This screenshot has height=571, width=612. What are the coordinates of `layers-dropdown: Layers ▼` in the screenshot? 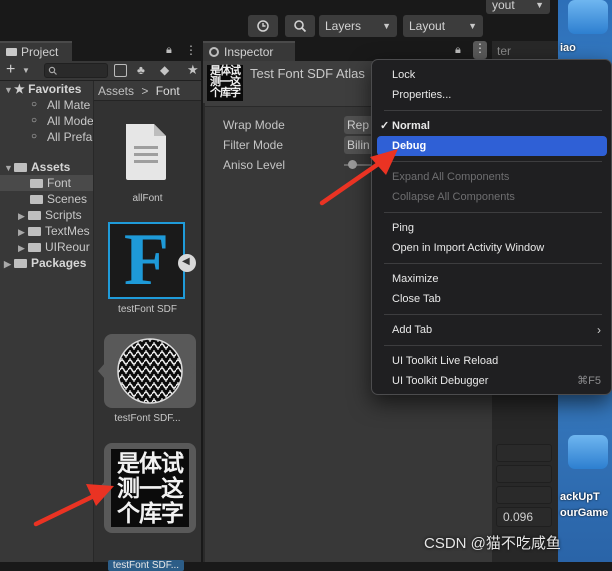 It's located at (358, 26).